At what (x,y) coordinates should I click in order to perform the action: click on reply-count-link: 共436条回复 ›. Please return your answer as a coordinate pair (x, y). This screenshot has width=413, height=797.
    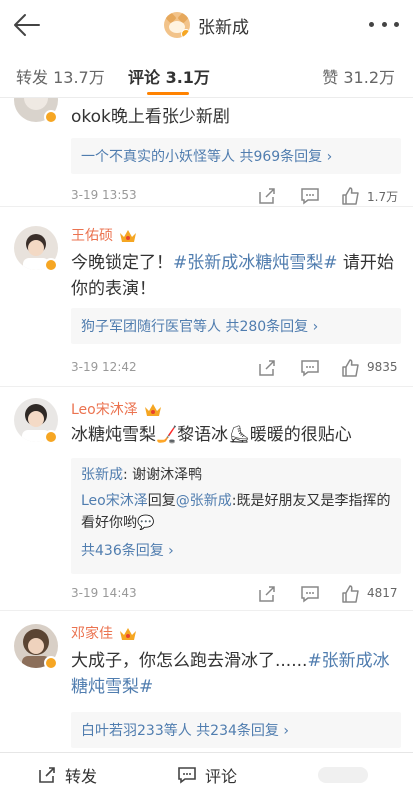
    Looking at the image, I should click on (127, 551).